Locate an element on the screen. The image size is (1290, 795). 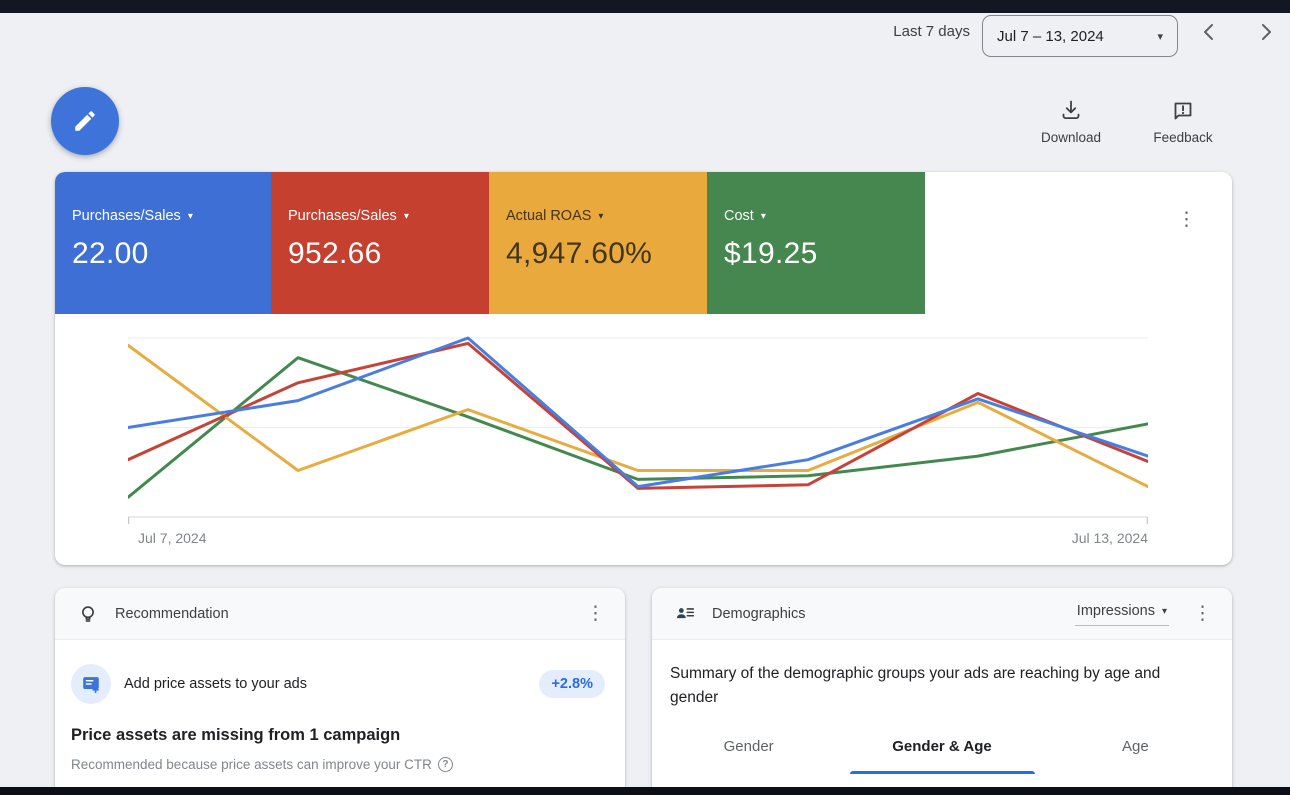
demographics-tabs: Gender Gender & Age Age is located at coordinates (942, 748).